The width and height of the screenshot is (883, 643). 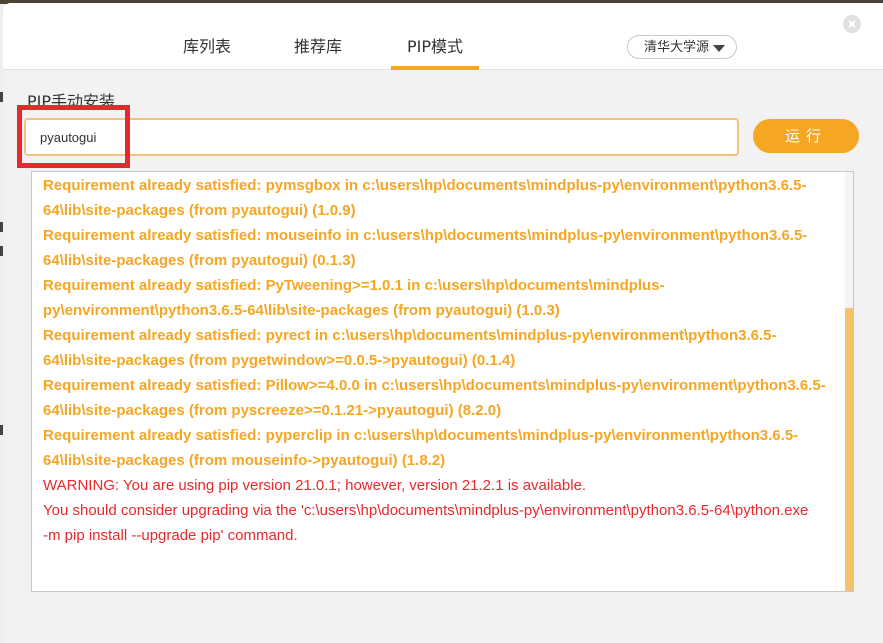 What do you see at coordinates (806, 136) in the screenshot?
I see `run-button: 运行` at bounding box center [806, 136].